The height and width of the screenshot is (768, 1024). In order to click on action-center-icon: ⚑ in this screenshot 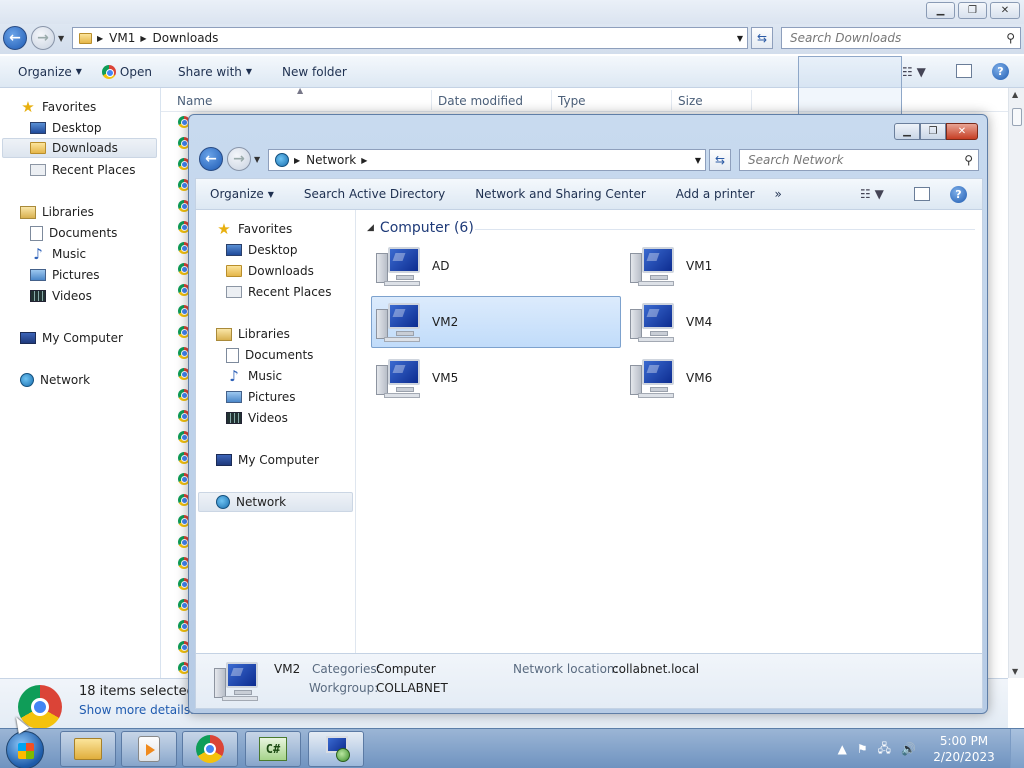, I will do `click(862, 749)`.